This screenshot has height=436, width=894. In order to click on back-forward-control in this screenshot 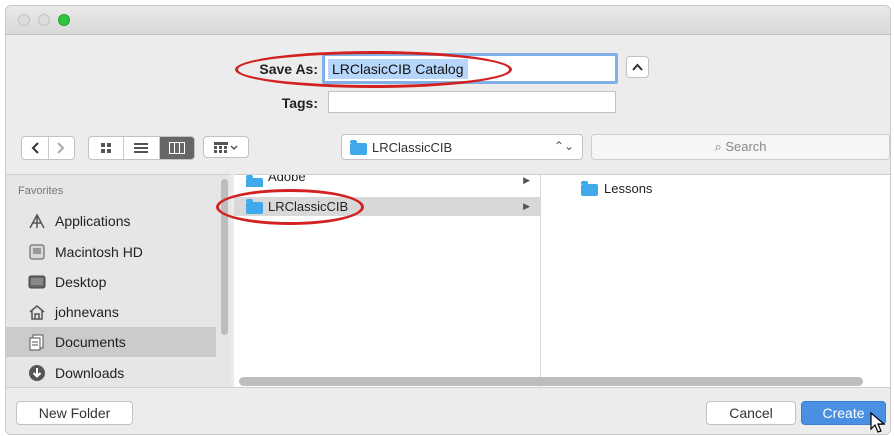, I will do `click(48, 148)`.